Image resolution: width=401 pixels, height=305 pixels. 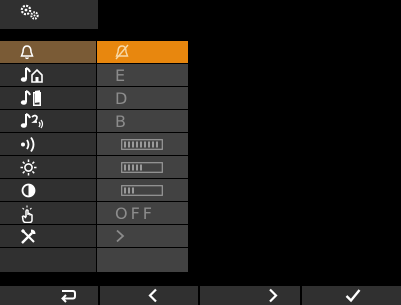 I want to click on note-intercom-icon, so click(x=32, y=121).